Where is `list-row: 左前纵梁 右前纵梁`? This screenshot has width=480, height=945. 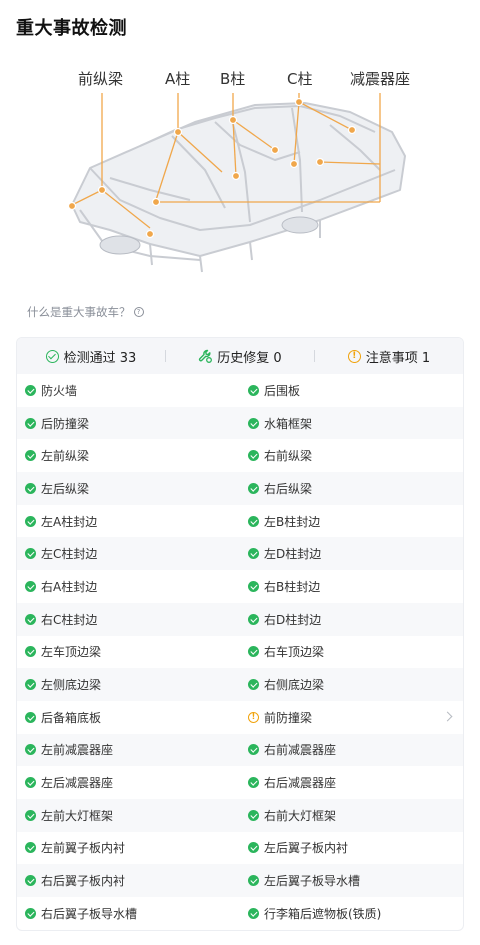 list-row: 左前纵梁 右前纵梁 is located at coordinates (240, 455).